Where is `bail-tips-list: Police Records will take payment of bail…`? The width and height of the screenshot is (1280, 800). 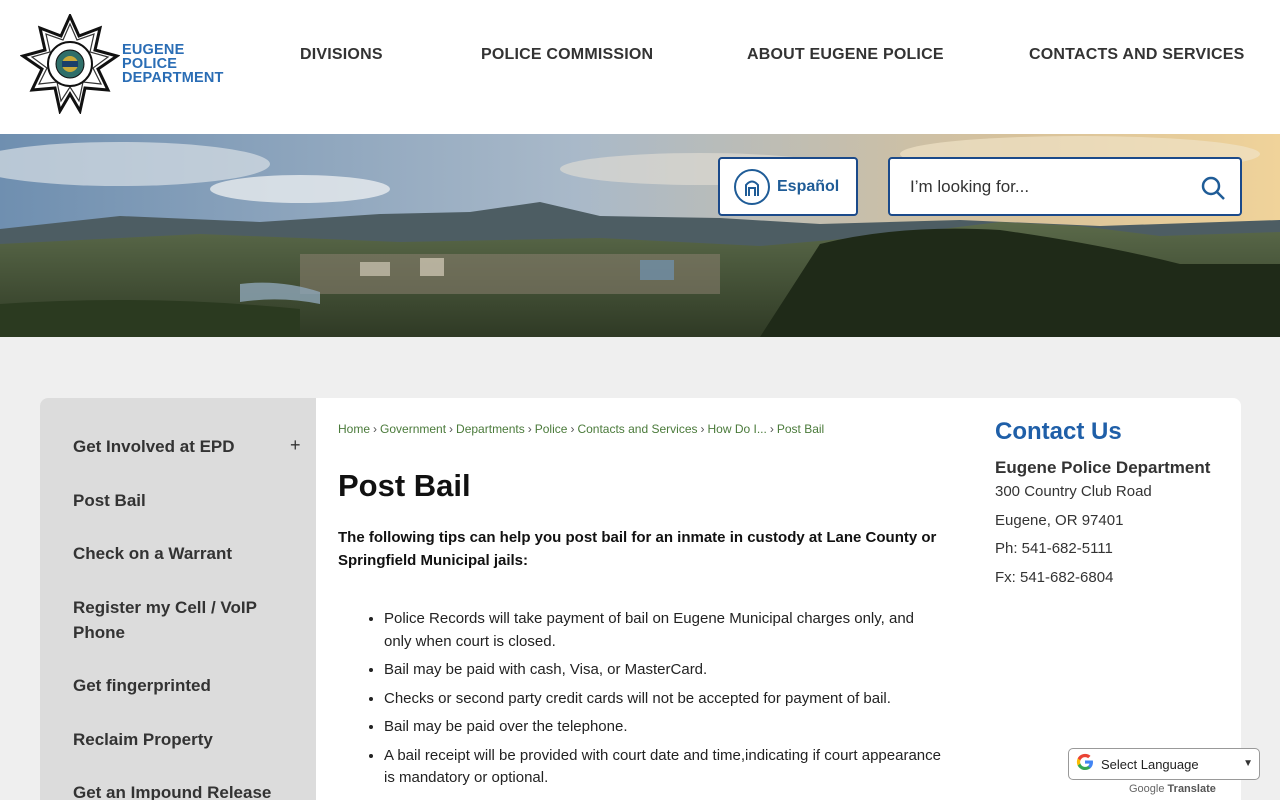 bail-tips-list: Police Records will take payment of bail… is located at coordinates (664, 702).